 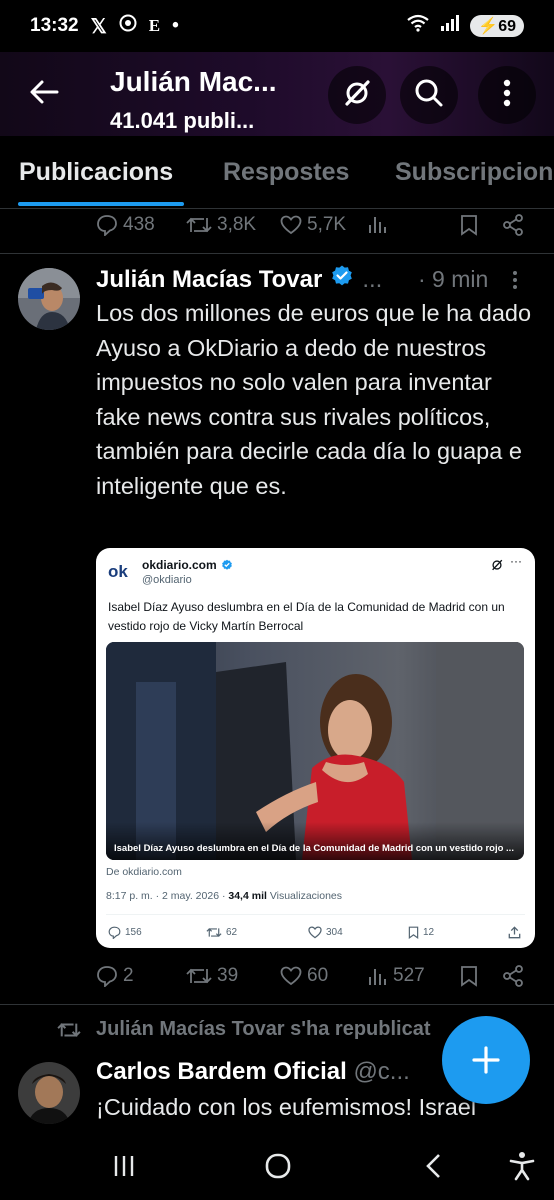 I want to click on quoted-repost-button: 62, so click(x=221, y=932).